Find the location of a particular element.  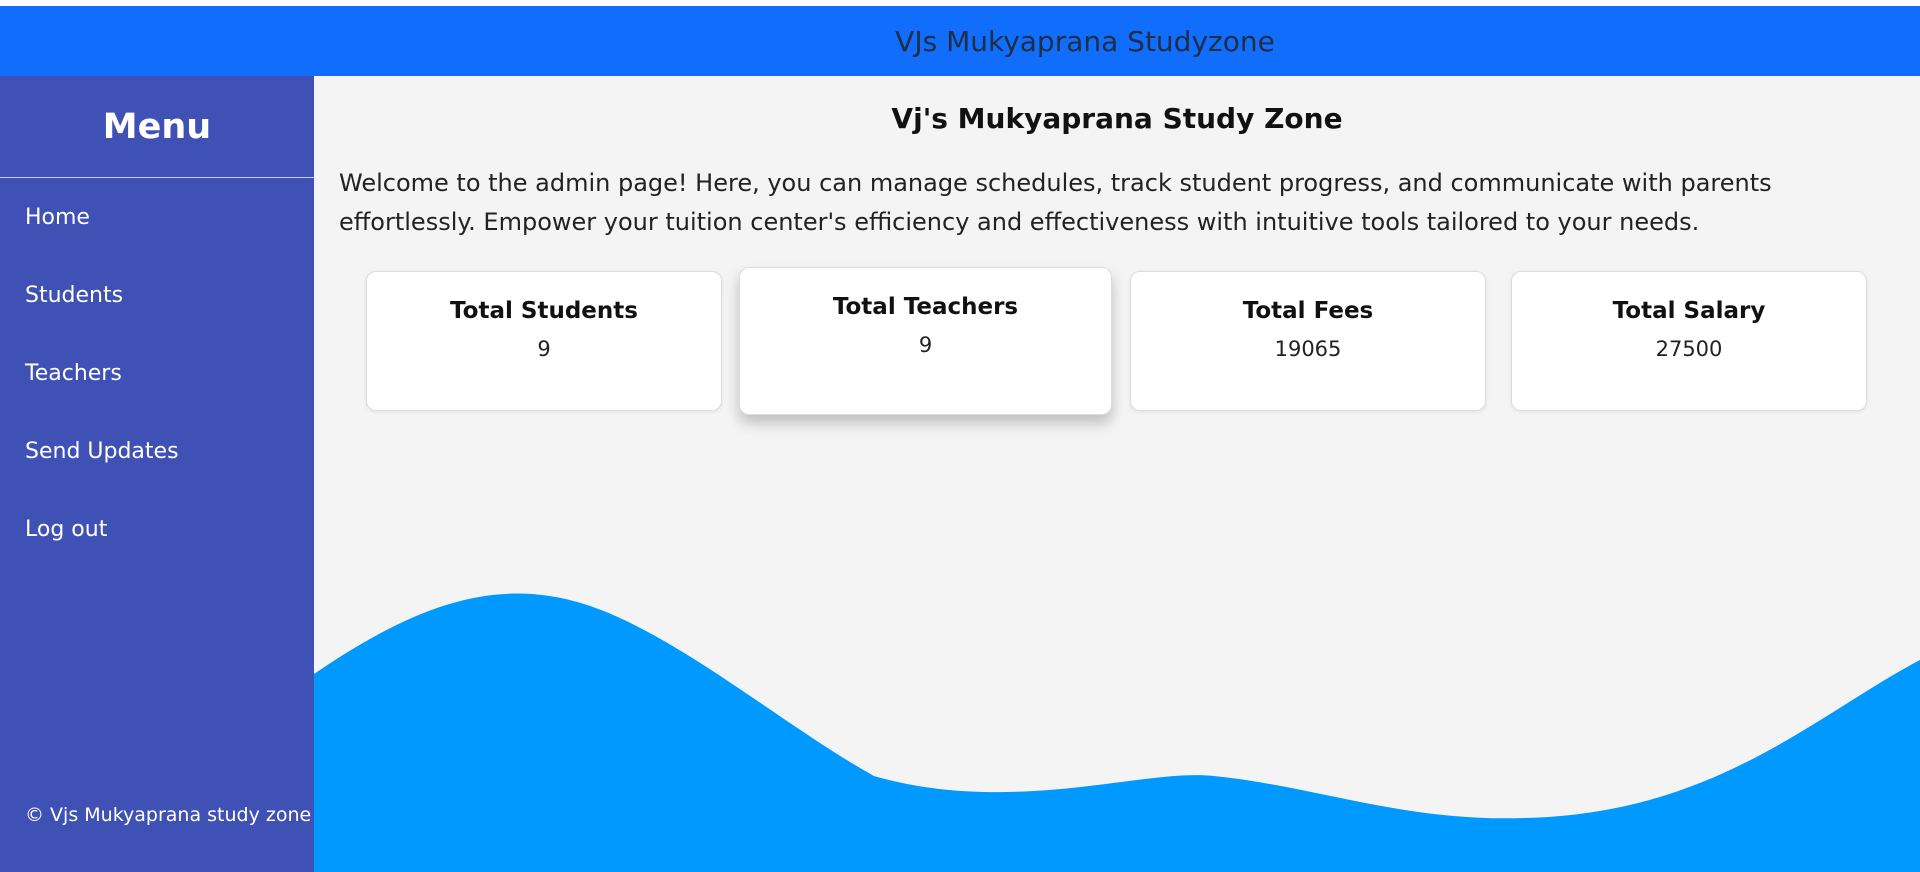

sidebar-item-label: Log out is located at coordinates (66, 529).